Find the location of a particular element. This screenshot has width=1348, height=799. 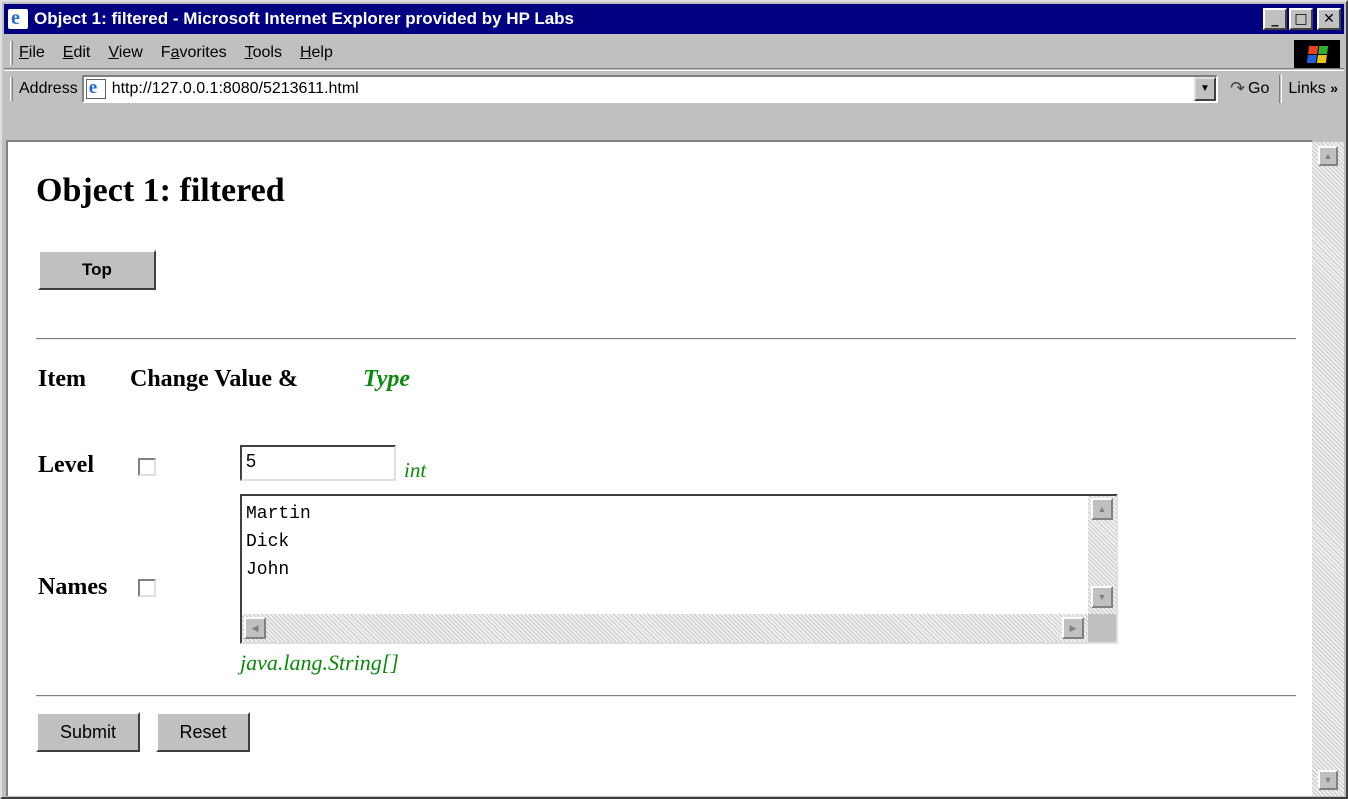

toolbar-spacer is located at coordinates (674, 123).